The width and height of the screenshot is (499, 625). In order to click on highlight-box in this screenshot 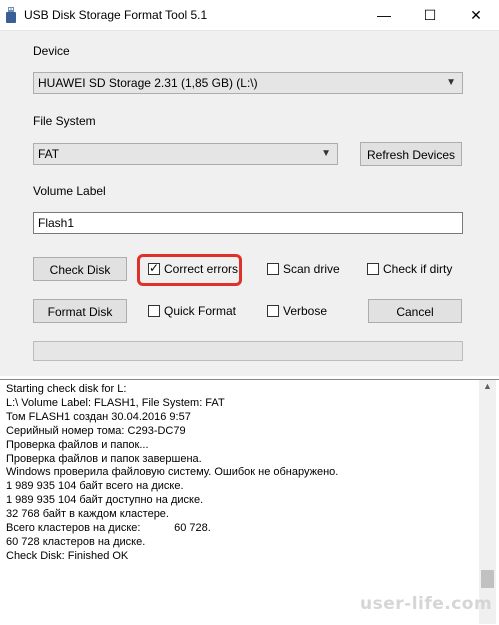, I will do `click(189, 270)`.